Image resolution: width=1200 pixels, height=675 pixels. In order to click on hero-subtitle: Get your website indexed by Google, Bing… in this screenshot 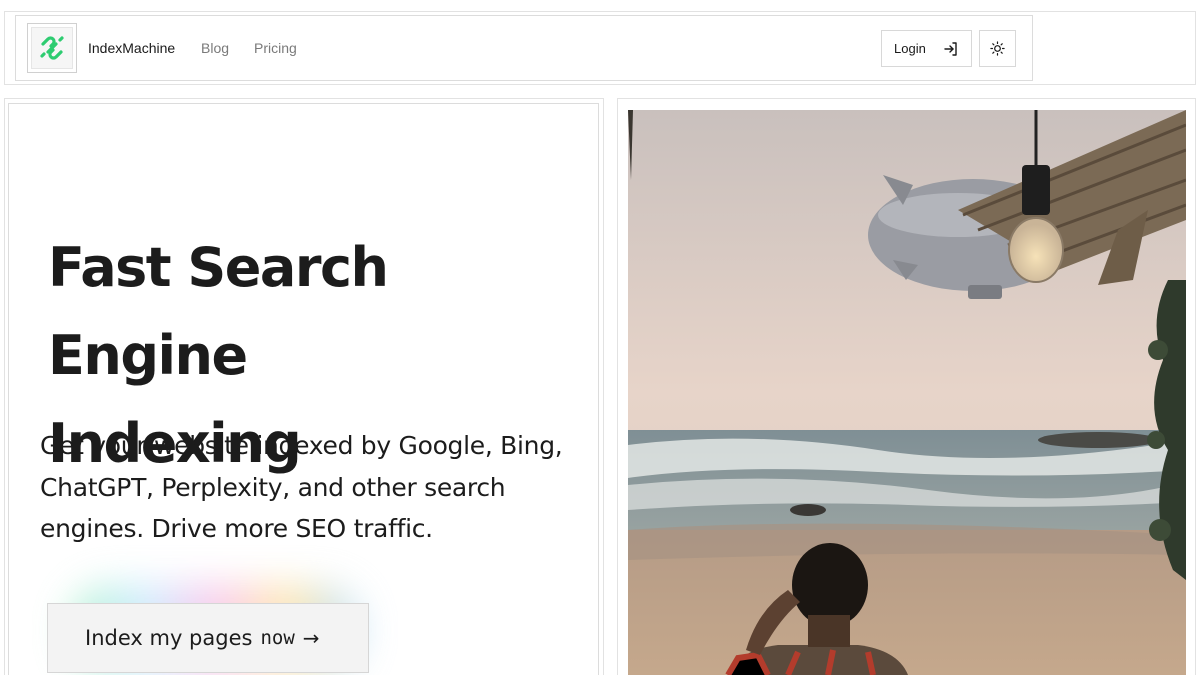, I will do `click(301, 487)`.